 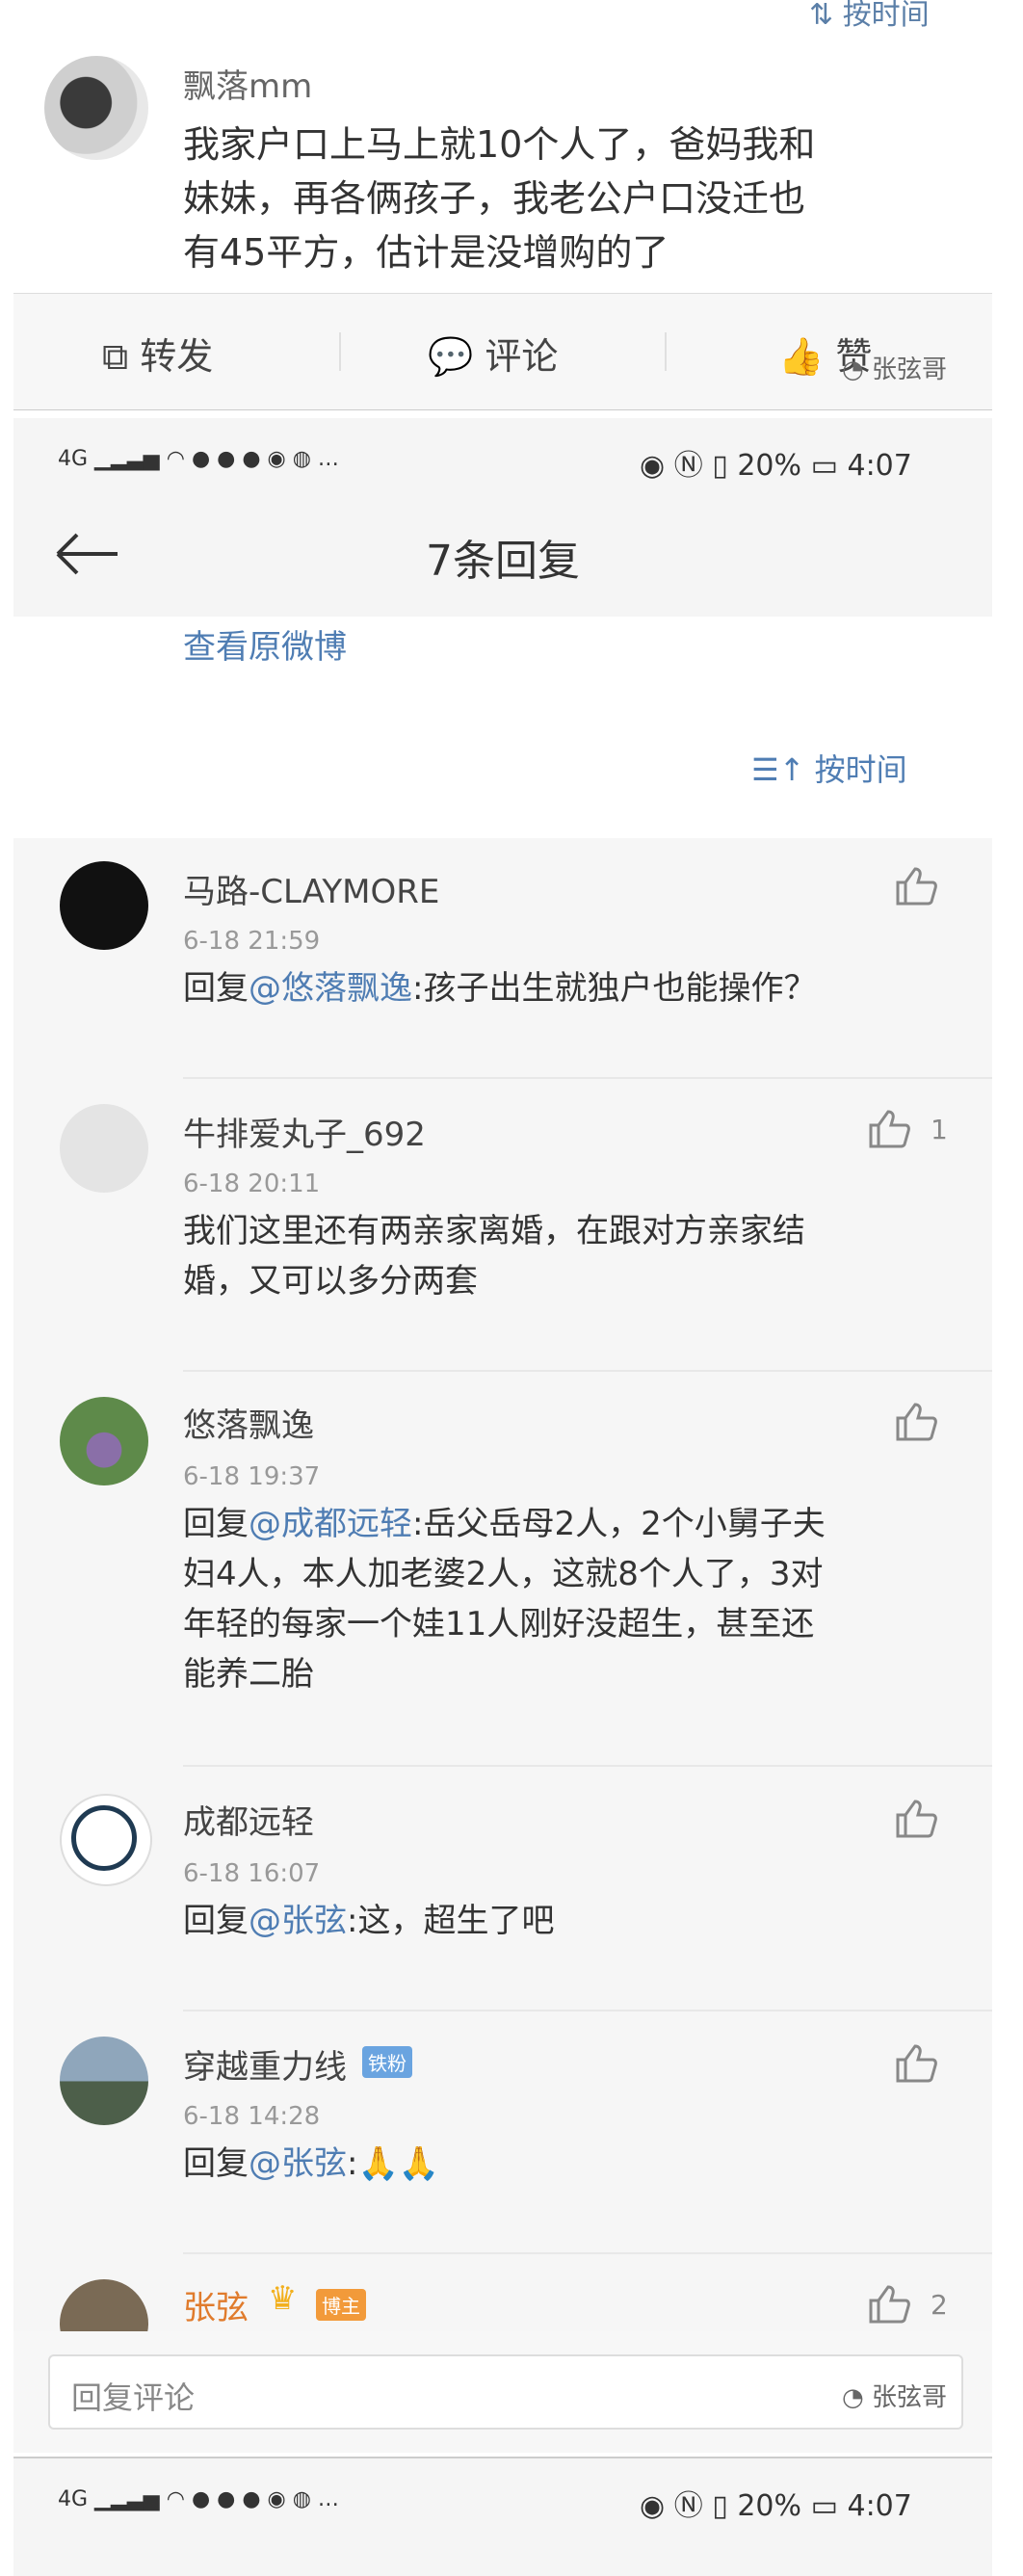 I want to click on thumb-up-icon: 👍, so click(x=801, y=356).